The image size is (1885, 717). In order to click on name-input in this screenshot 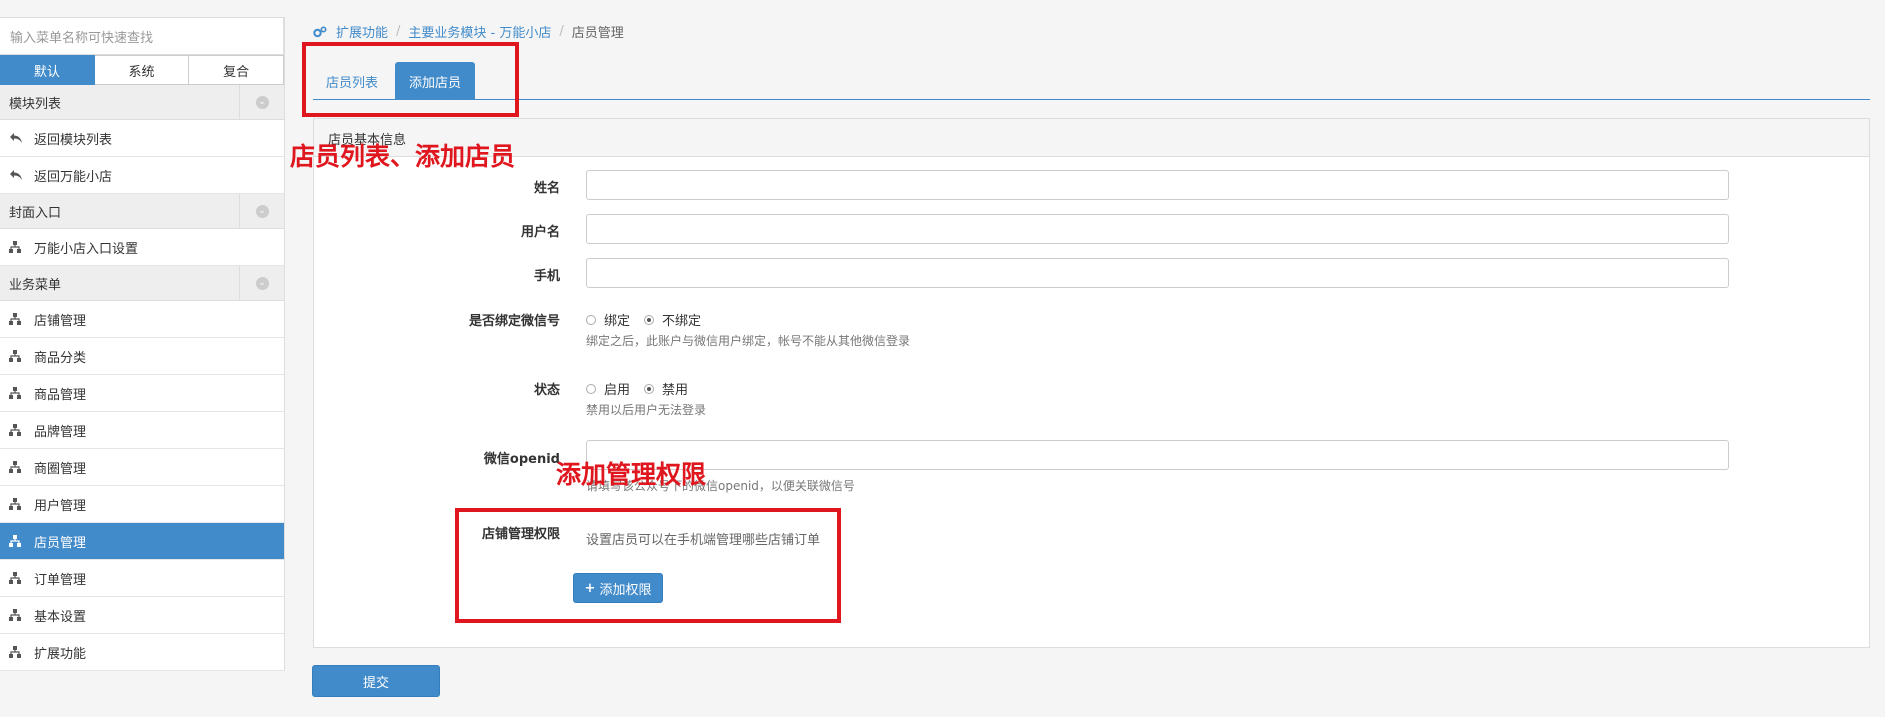, I will do `click(1157, 185)`.